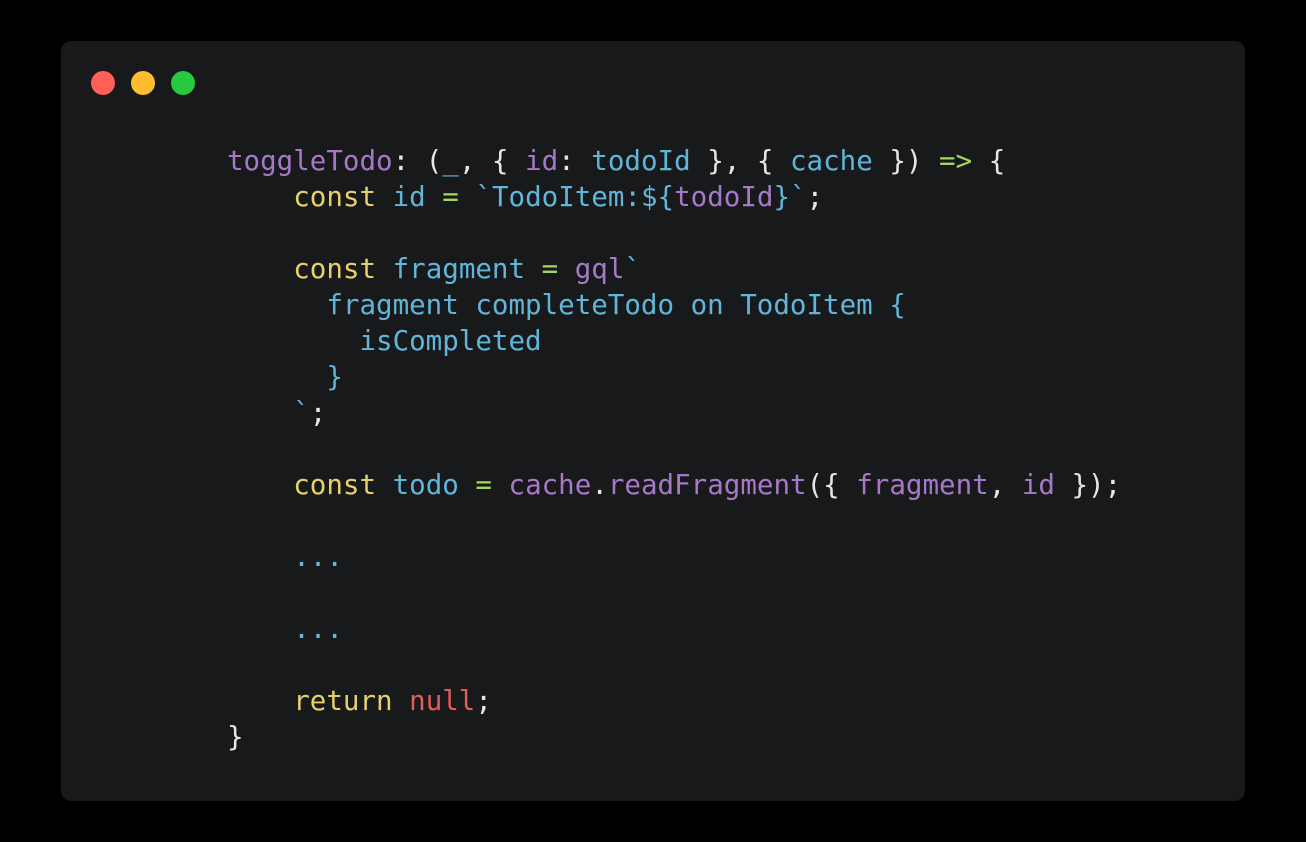 This screenshot has width=1306, height=842. I want to click on code-token: ({, so click(831, 485).